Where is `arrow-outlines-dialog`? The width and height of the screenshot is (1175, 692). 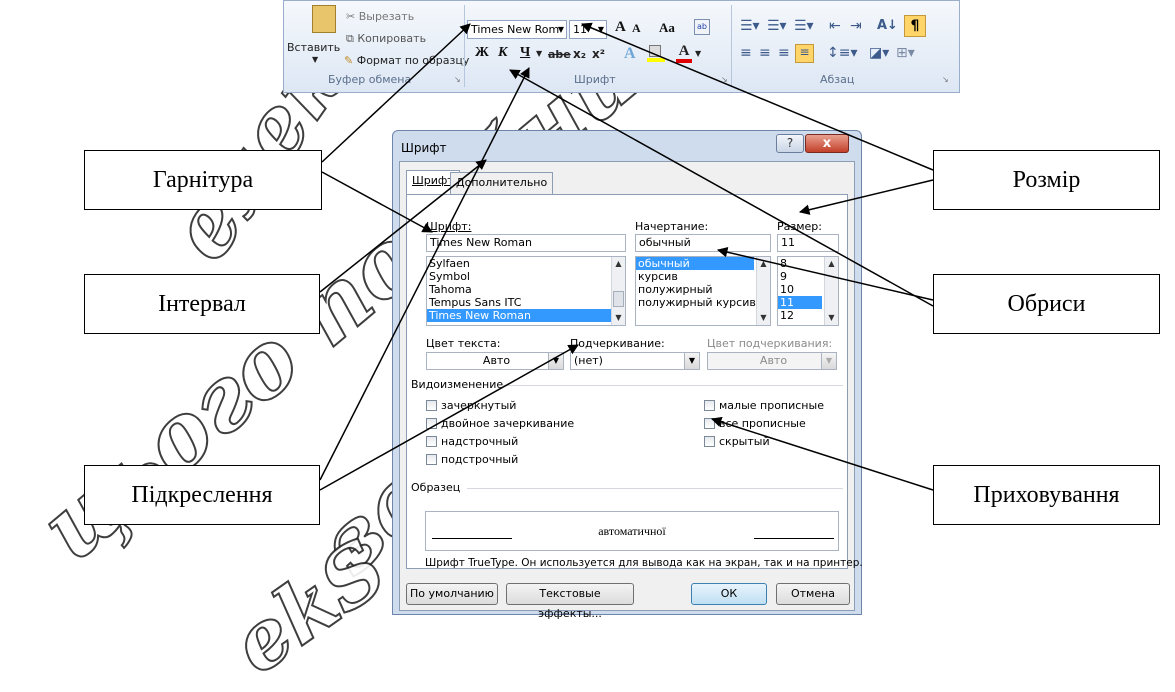 arrow-outlines-dialog is located at coordinates (825, 274).